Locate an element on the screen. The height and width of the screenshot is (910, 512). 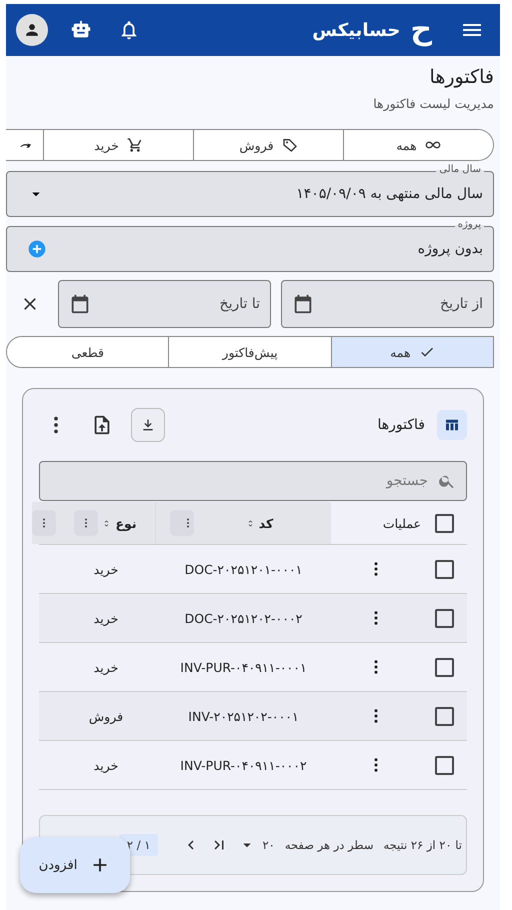
search-placeholder: جستجو is located at coordinates (407, 481).